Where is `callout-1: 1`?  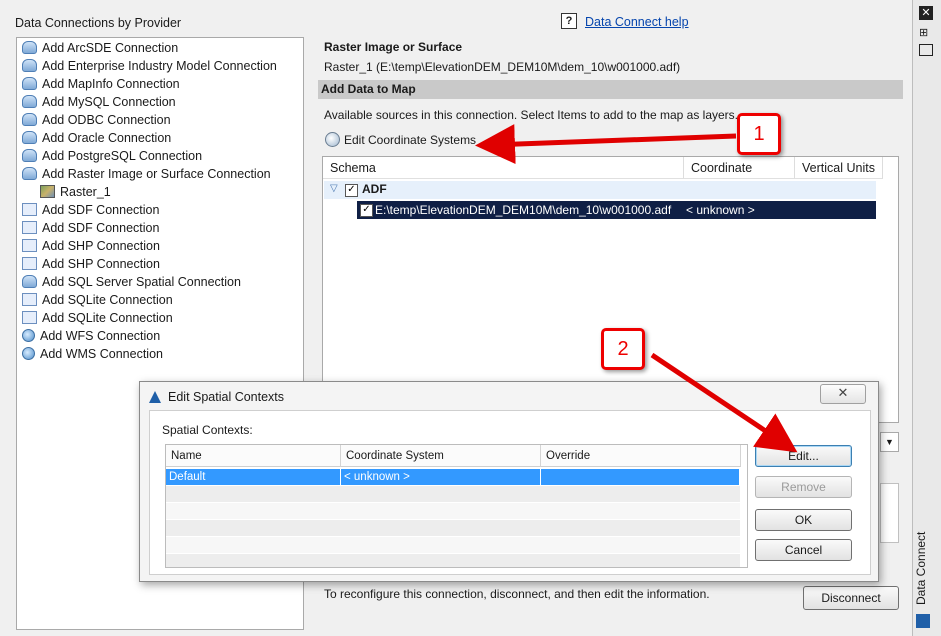 callout-1: 1 is located at coordinates (759, 134).